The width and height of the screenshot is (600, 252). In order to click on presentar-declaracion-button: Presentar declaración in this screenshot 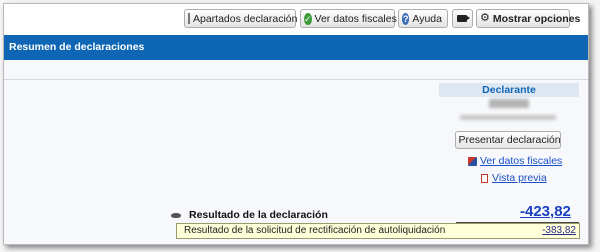, I will do `click(508, 140)`.